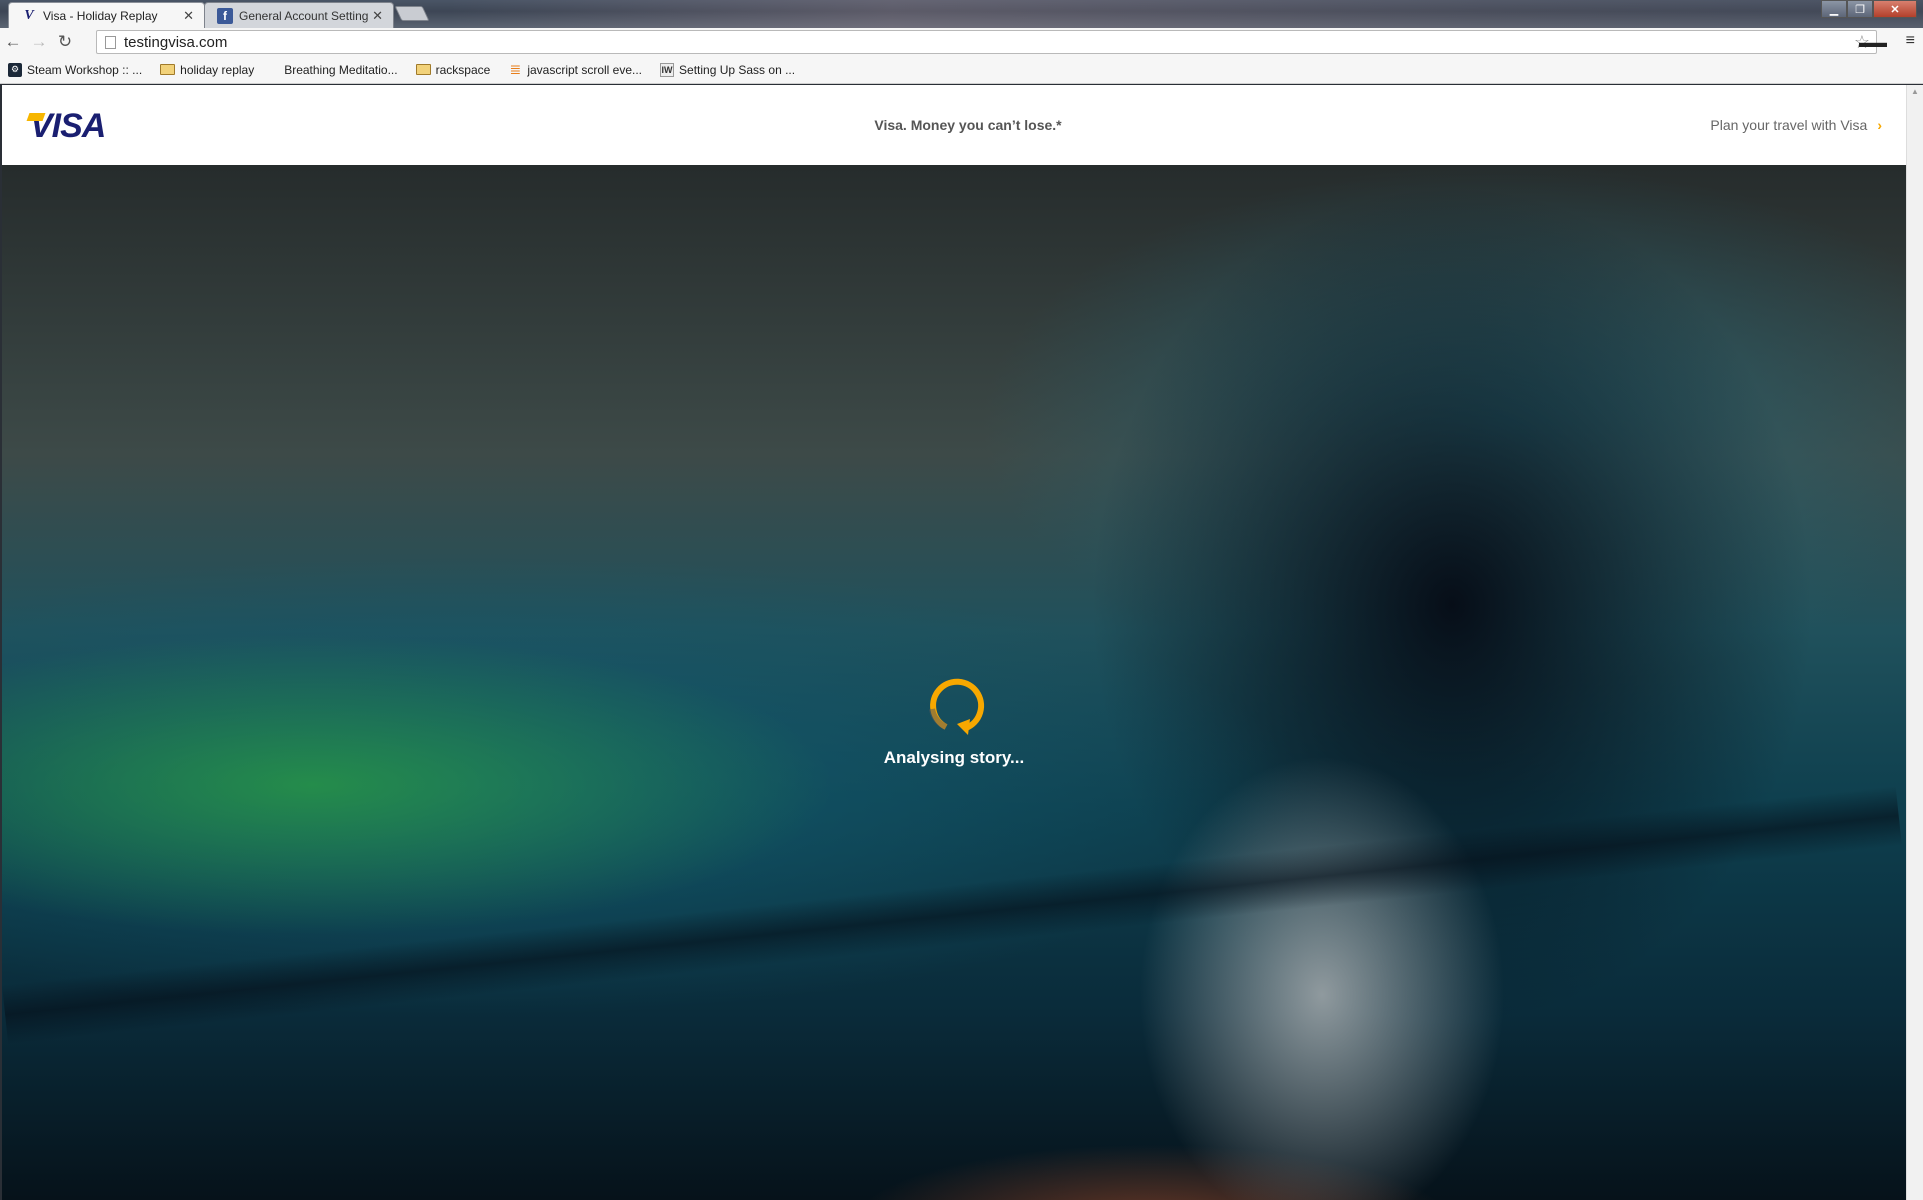  Describe the element at coordinates (1915, 91) in the screenshot. I see `scroll-up-arrow-icon: ▲` at that location.